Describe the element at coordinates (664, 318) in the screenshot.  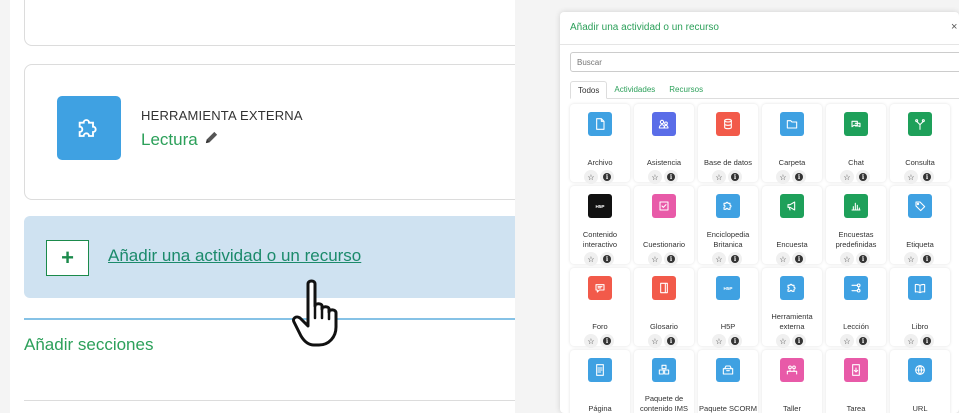
I see `activity-tile-label: Glosario` at that location.